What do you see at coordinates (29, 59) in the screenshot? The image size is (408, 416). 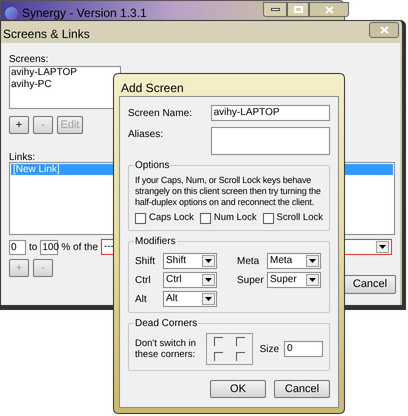 I see `section-label: Screens:` at bounding box center [29, 59].